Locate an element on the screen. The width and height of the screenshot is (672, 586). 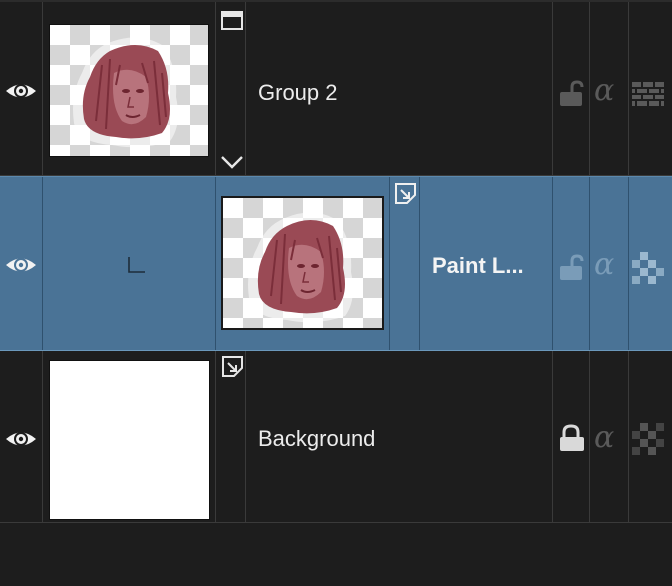
chevron-down-icon is located at coordinates (232, 162).